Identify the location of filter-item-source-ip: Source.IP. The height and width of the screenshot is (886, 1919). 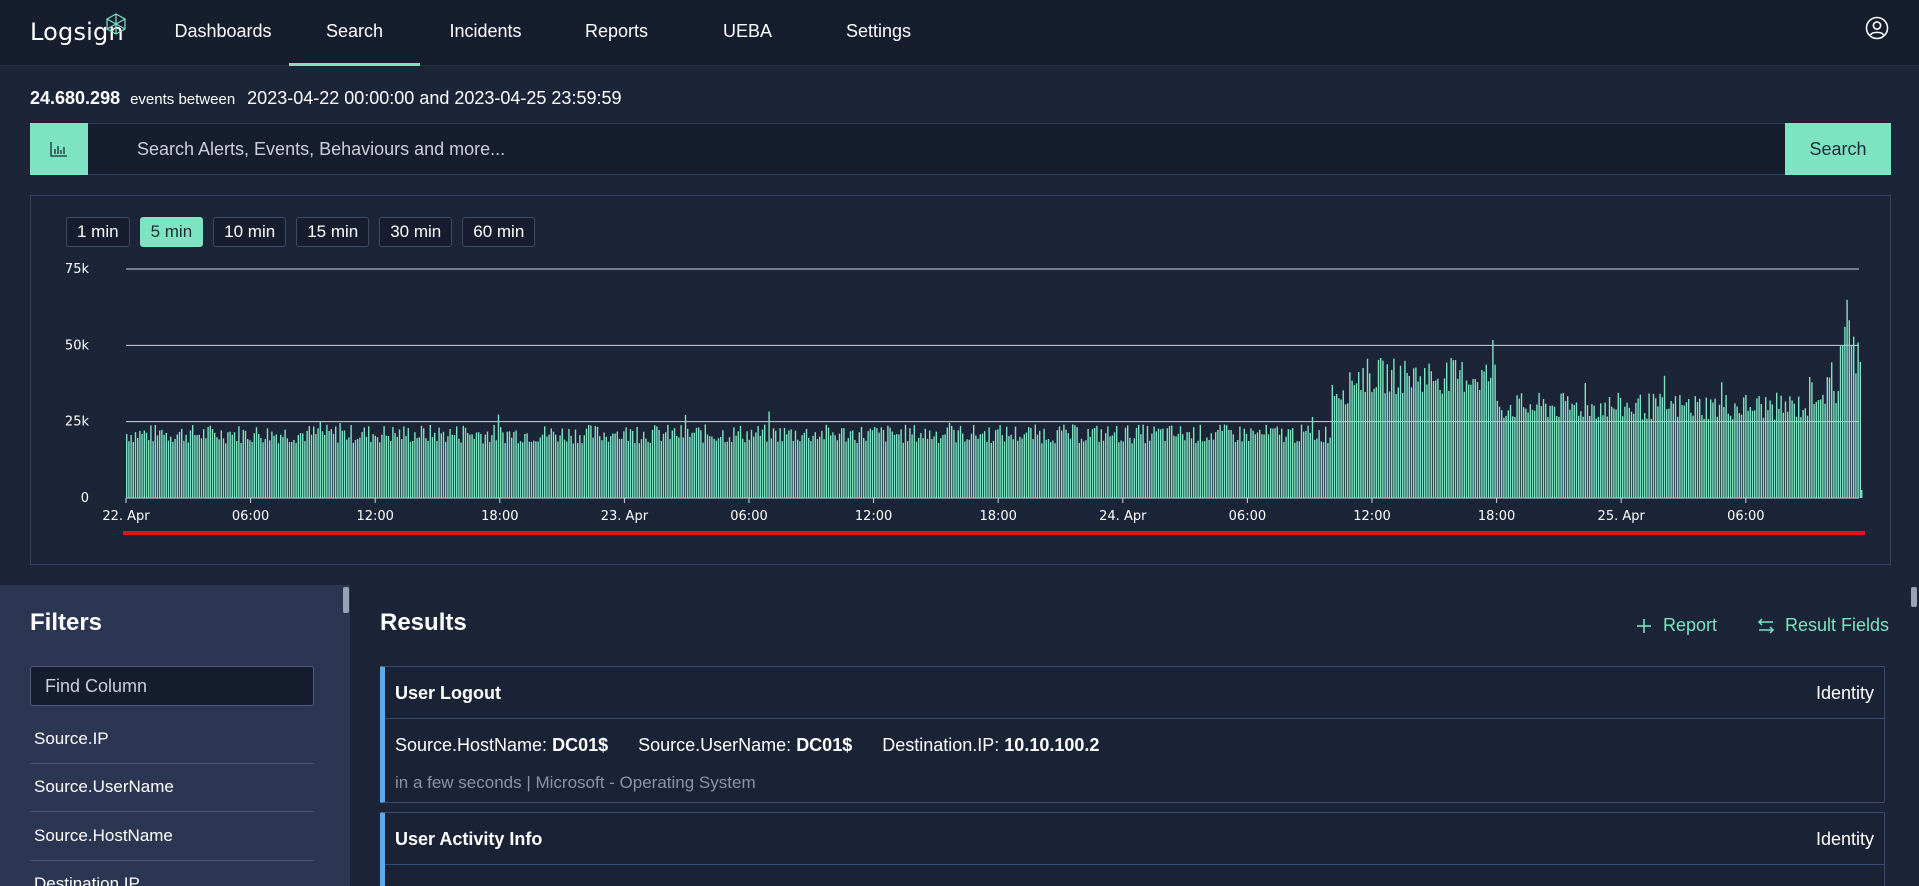
(172, 740).